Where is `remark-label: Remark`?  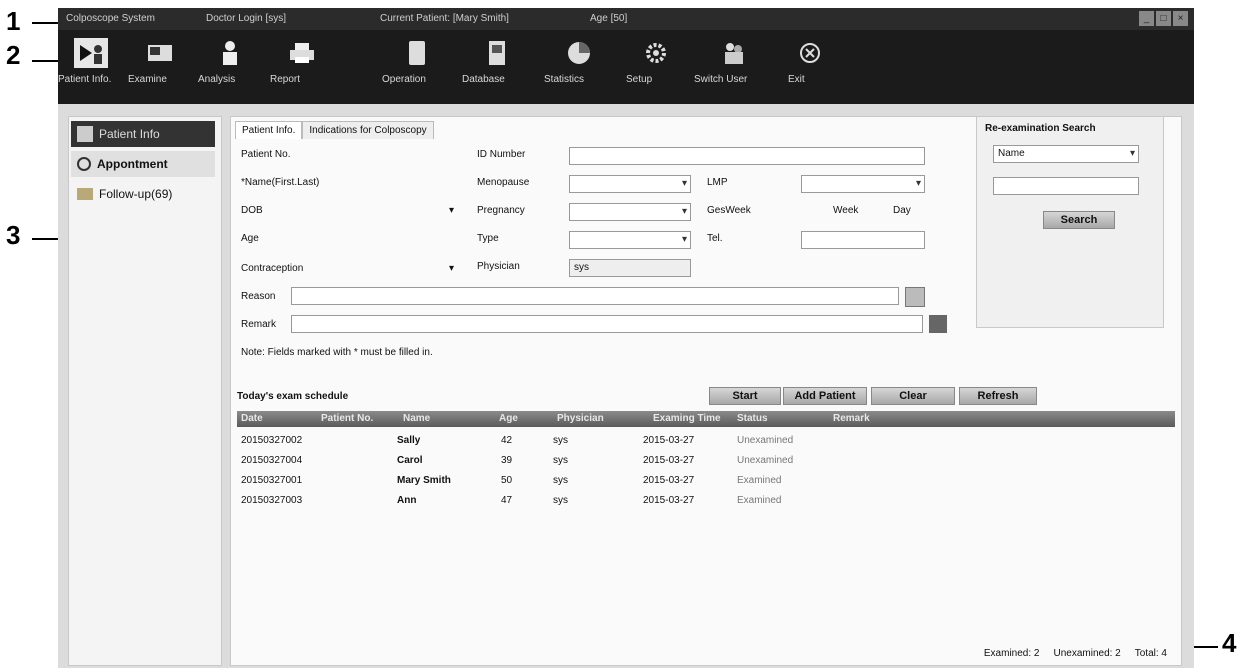 remark-label: Remark is located at coordinates (259, 324).